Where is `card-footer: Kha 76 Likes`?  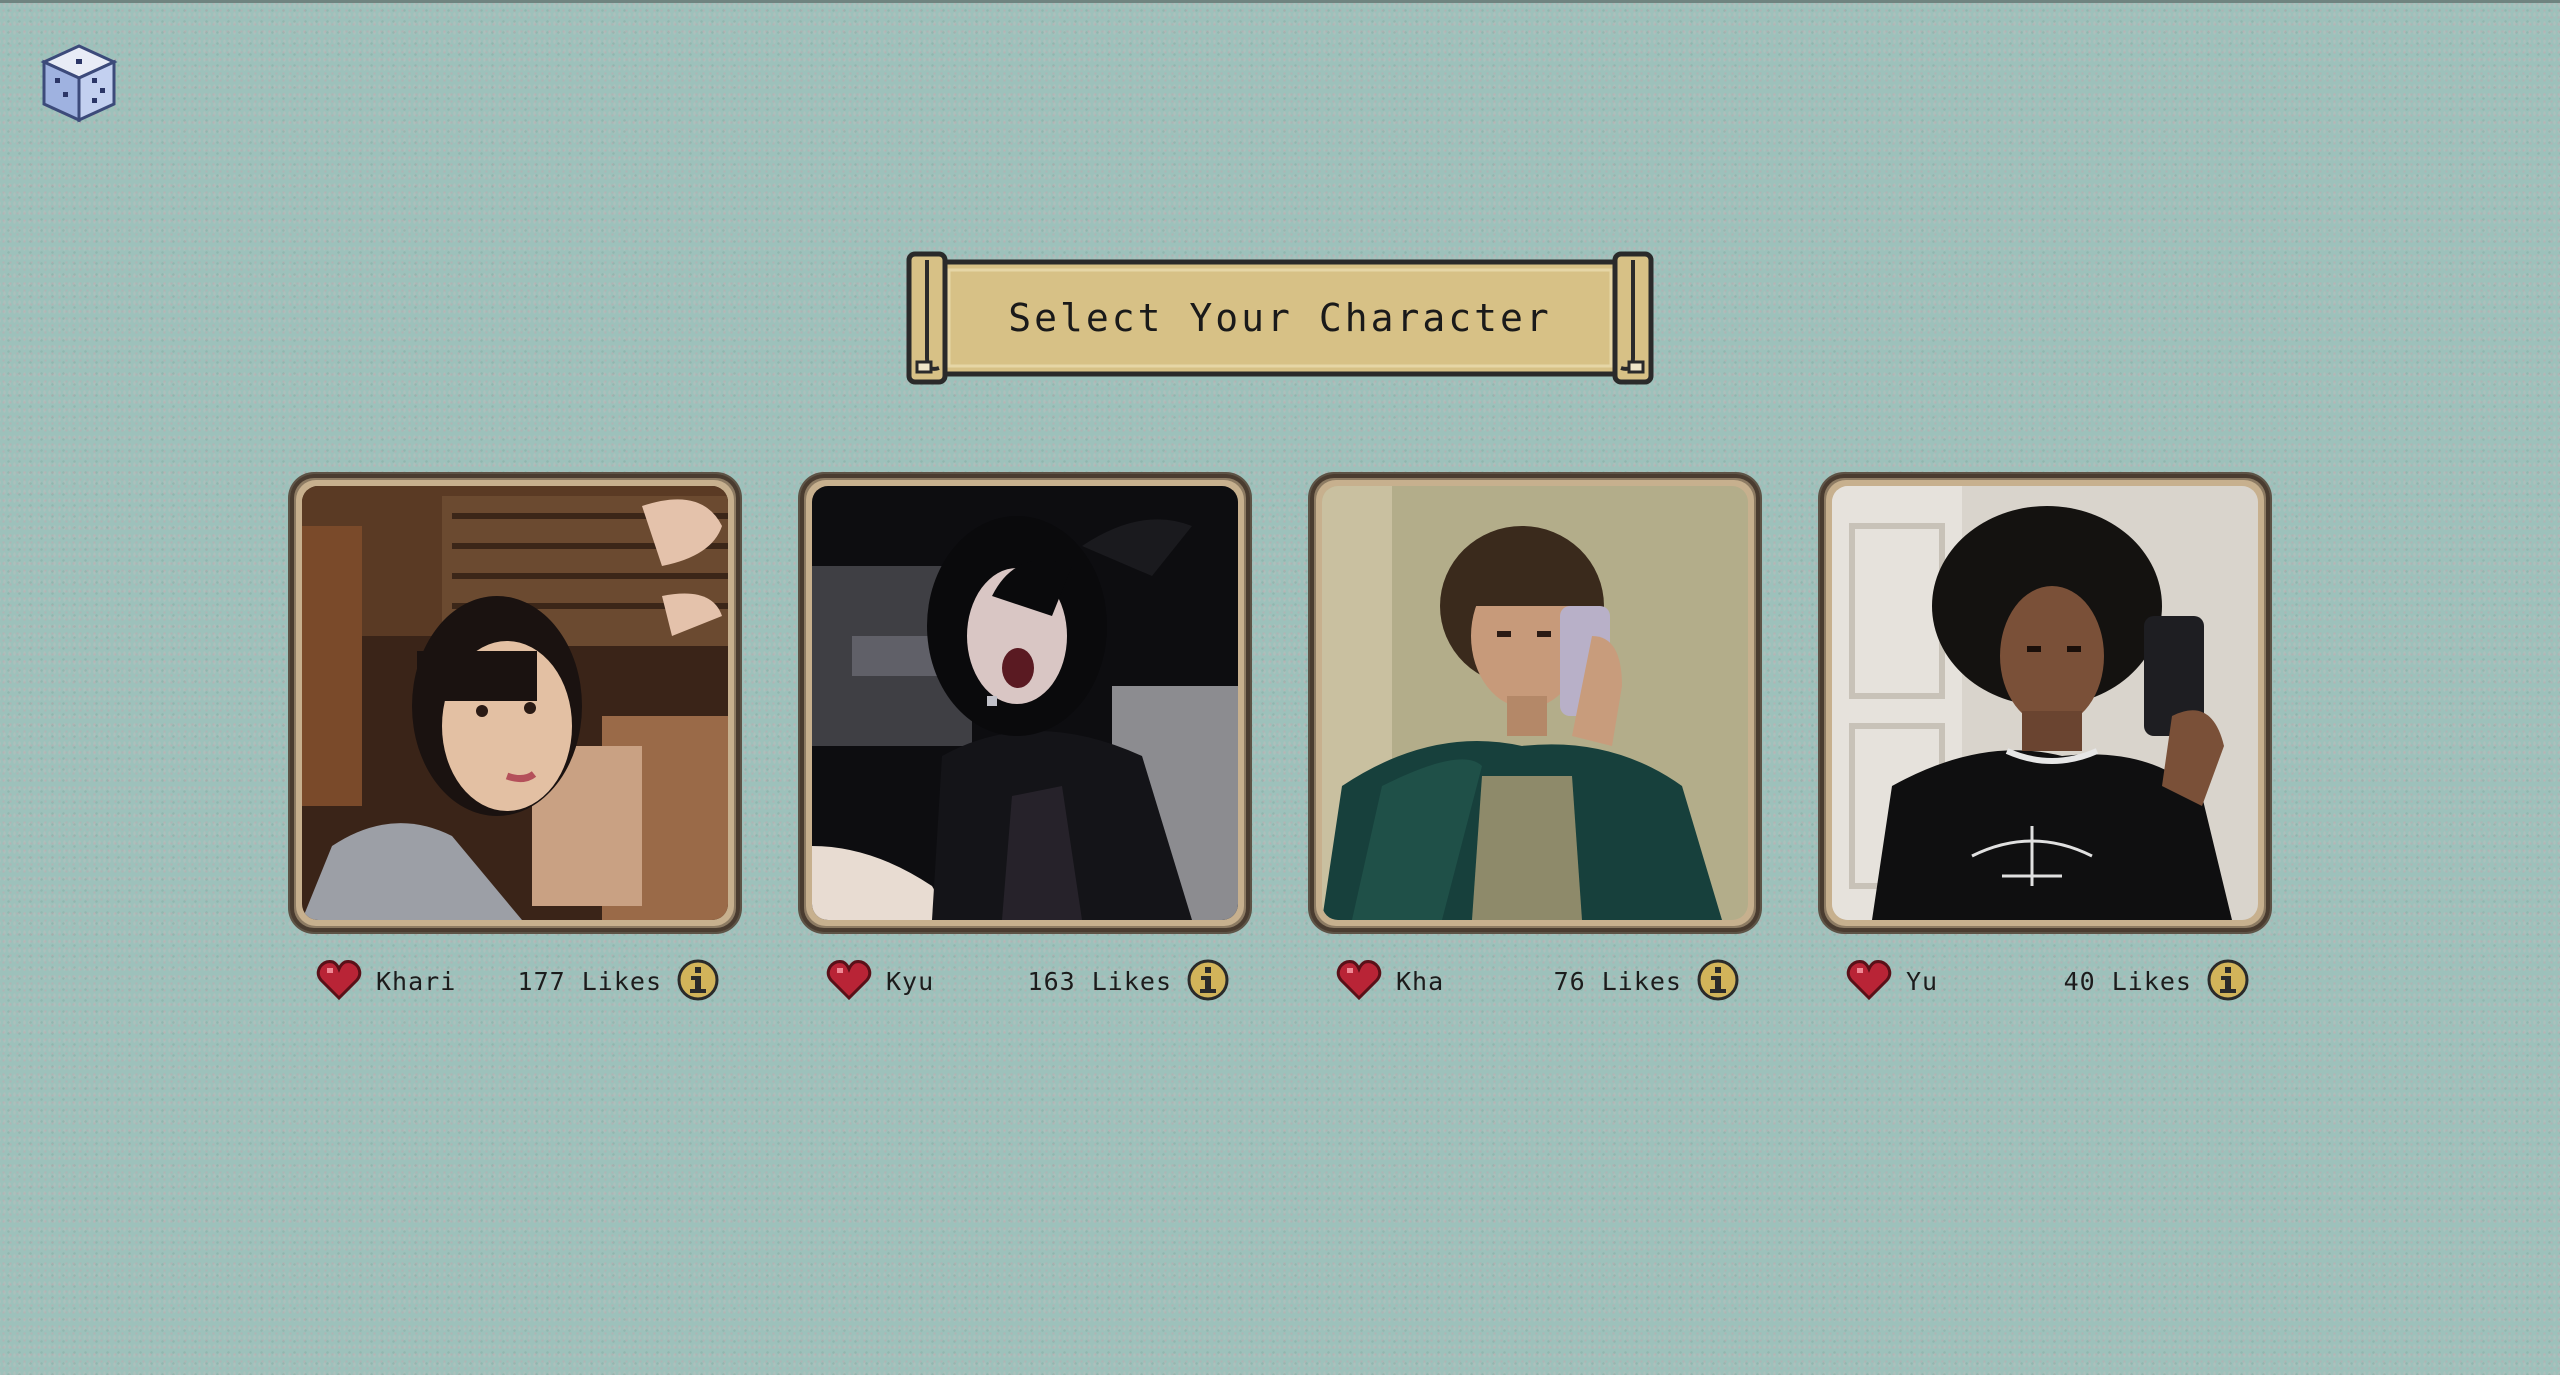 card-footer: Kha 76 Likes is located at coordinates (1538, 980).